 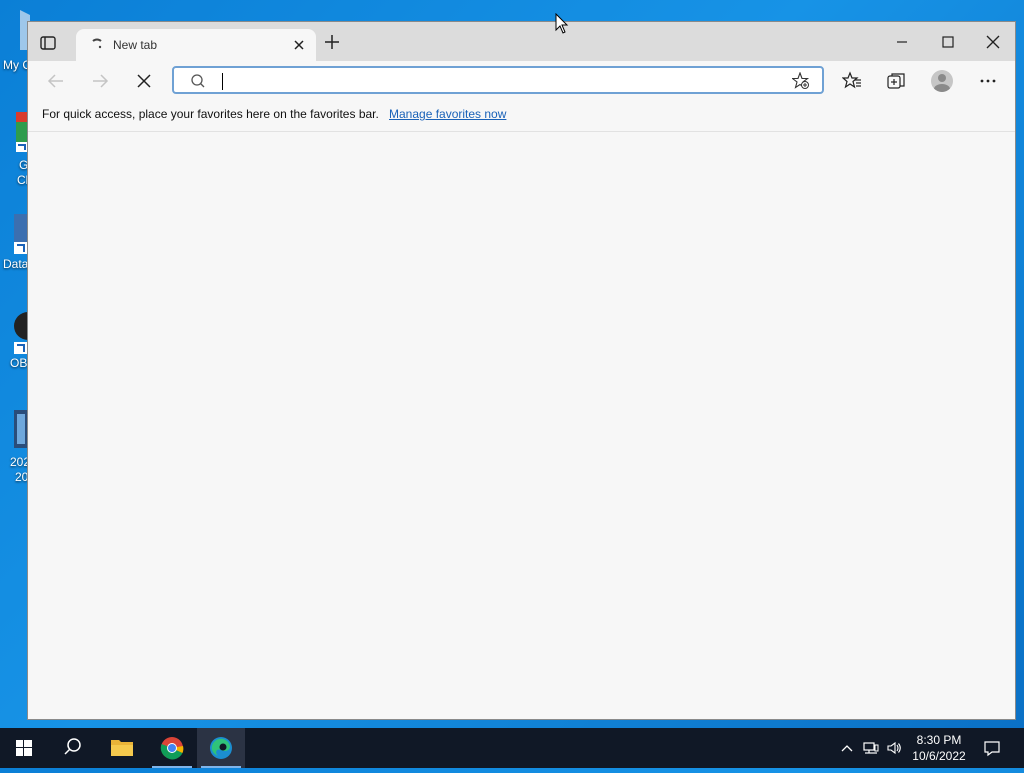 I want to click on tab-title: New tab, so click(x=135, y=45).